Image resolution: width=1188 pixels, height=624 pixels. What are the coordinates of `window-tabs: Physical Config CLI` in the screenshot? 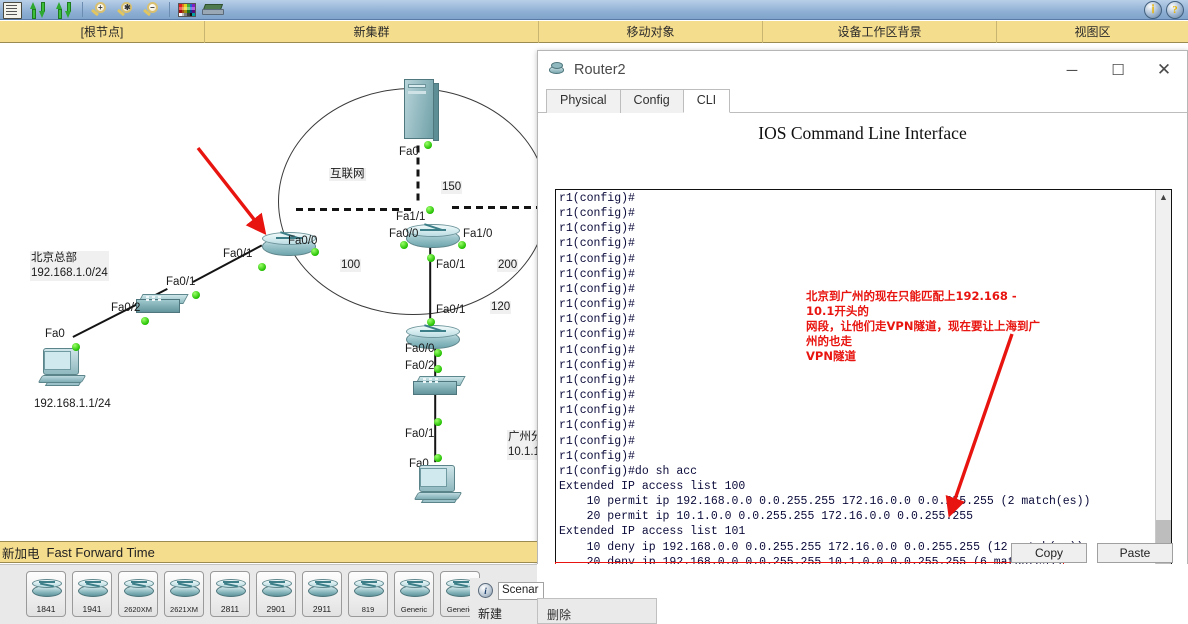 It's located at (862, 101).